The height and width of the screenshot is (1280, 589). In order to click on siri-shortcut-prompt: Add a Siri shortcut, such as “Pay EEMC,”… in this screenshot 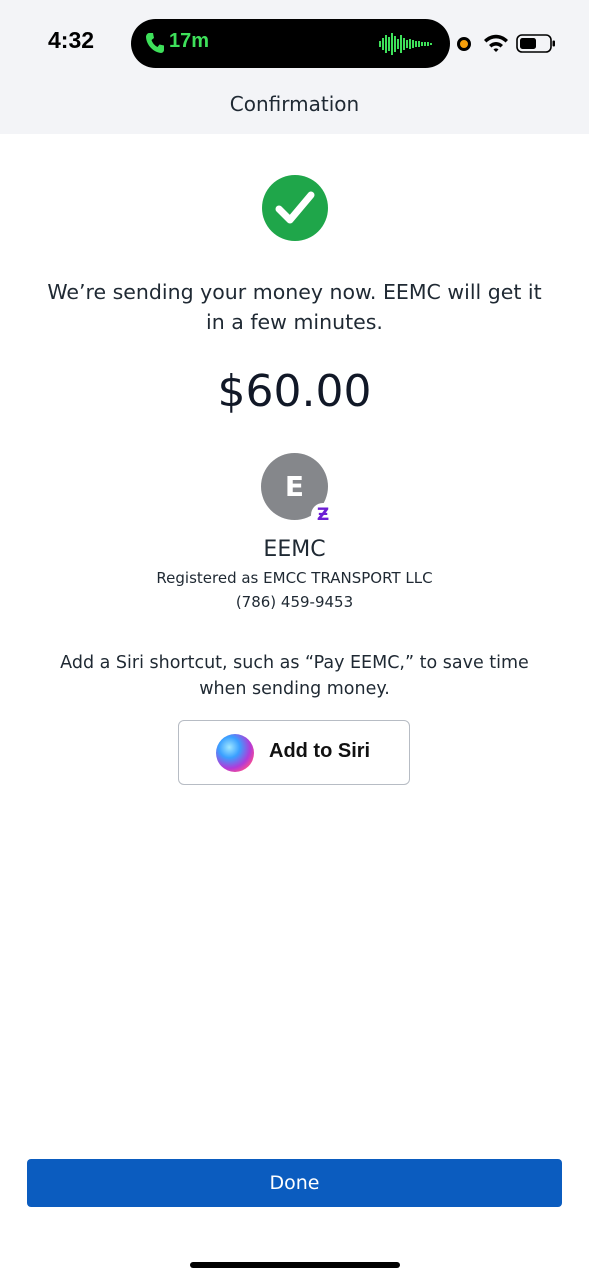, I will do `click(294, 676)`.